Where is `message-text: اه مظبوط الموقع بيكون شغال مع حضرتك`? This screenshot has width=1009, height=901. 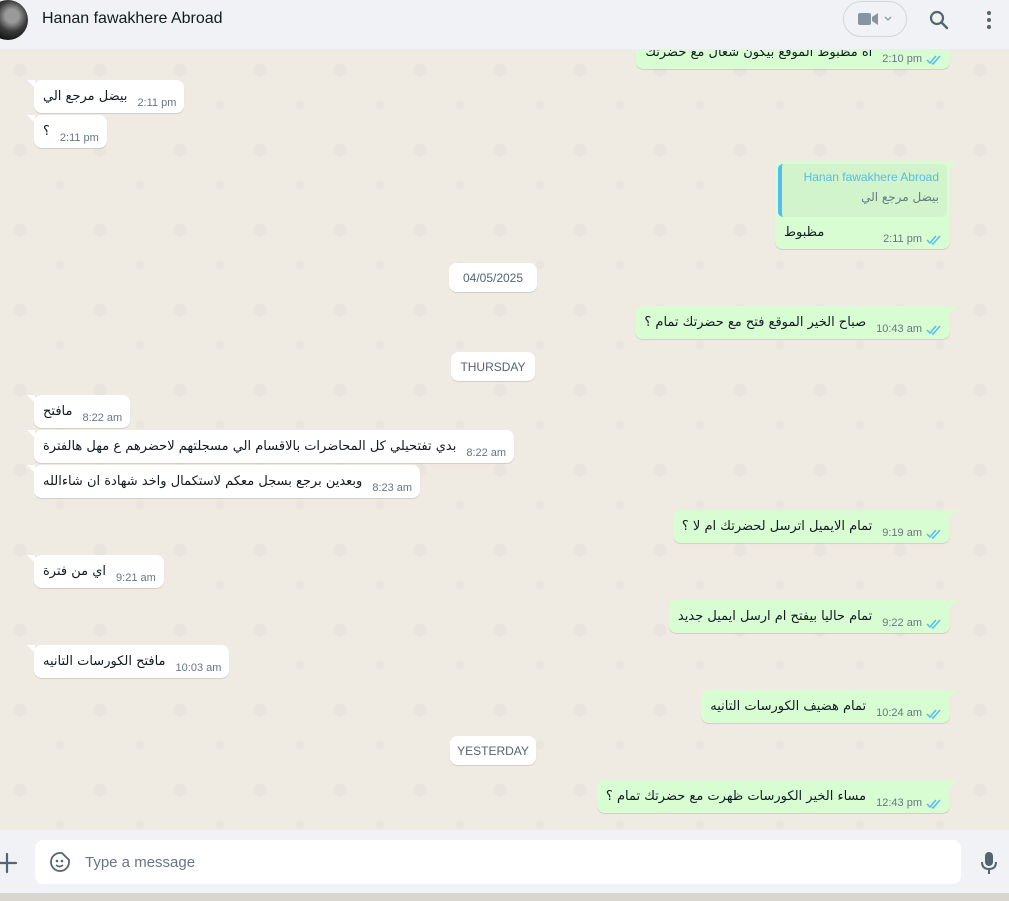 message-text: اه مظبوط الموقع بيكون شغال مع حضرتك is located at coordinates (759, 55).